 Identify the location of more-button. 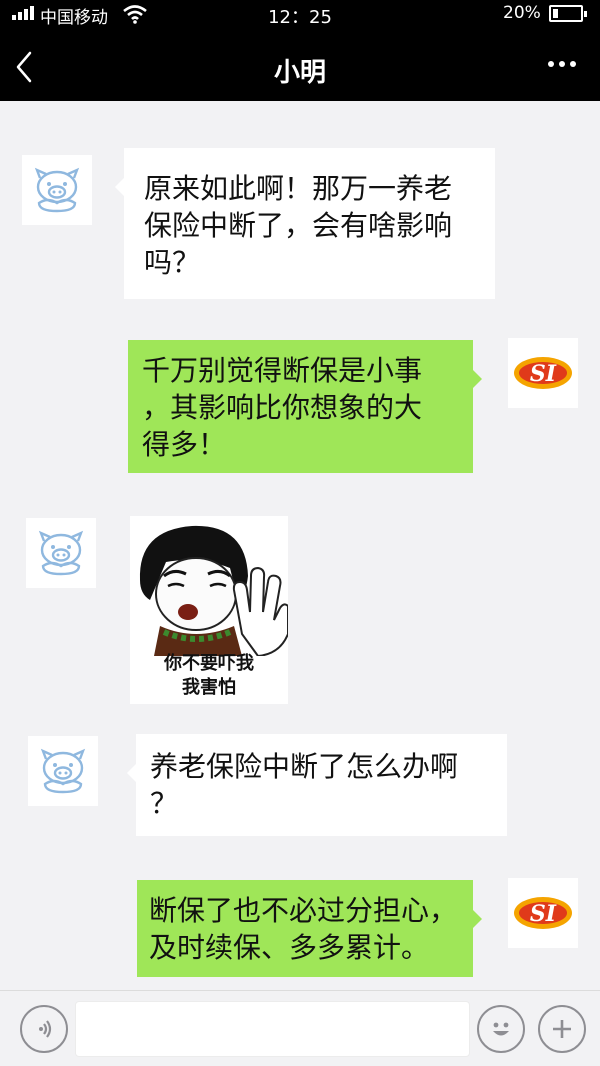
(562, 64).